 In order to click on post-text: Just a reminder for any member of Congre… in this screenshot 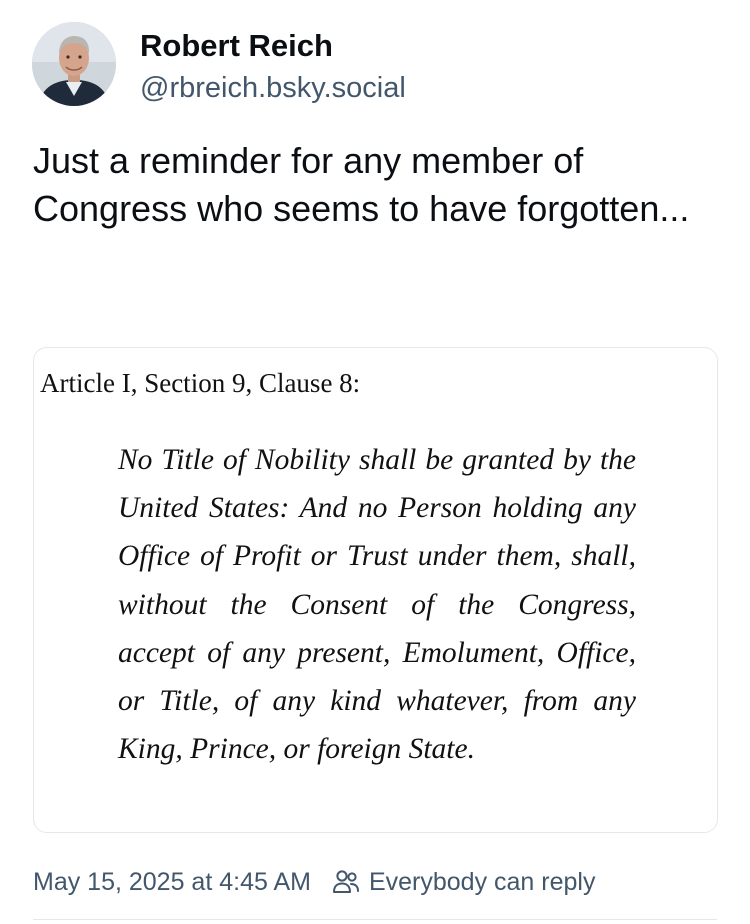, I will do `click(361, 184)`.